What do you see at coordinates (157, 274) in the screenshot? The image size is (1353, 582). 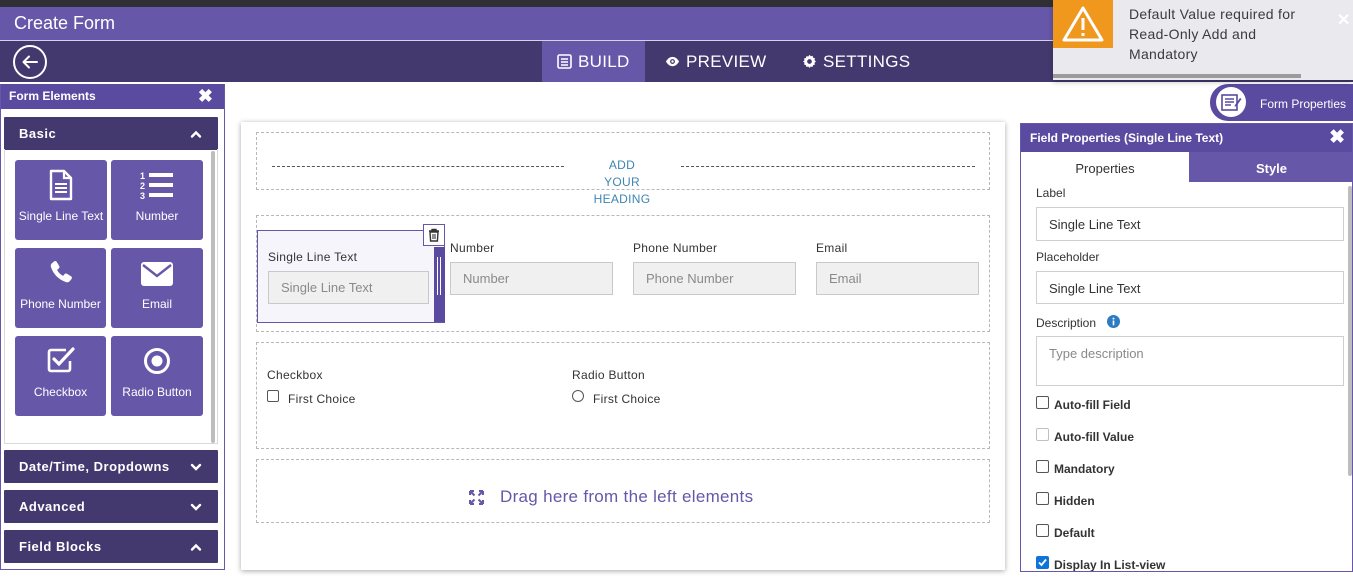 I see `envelope-icon` at bounding box center [157, 274].